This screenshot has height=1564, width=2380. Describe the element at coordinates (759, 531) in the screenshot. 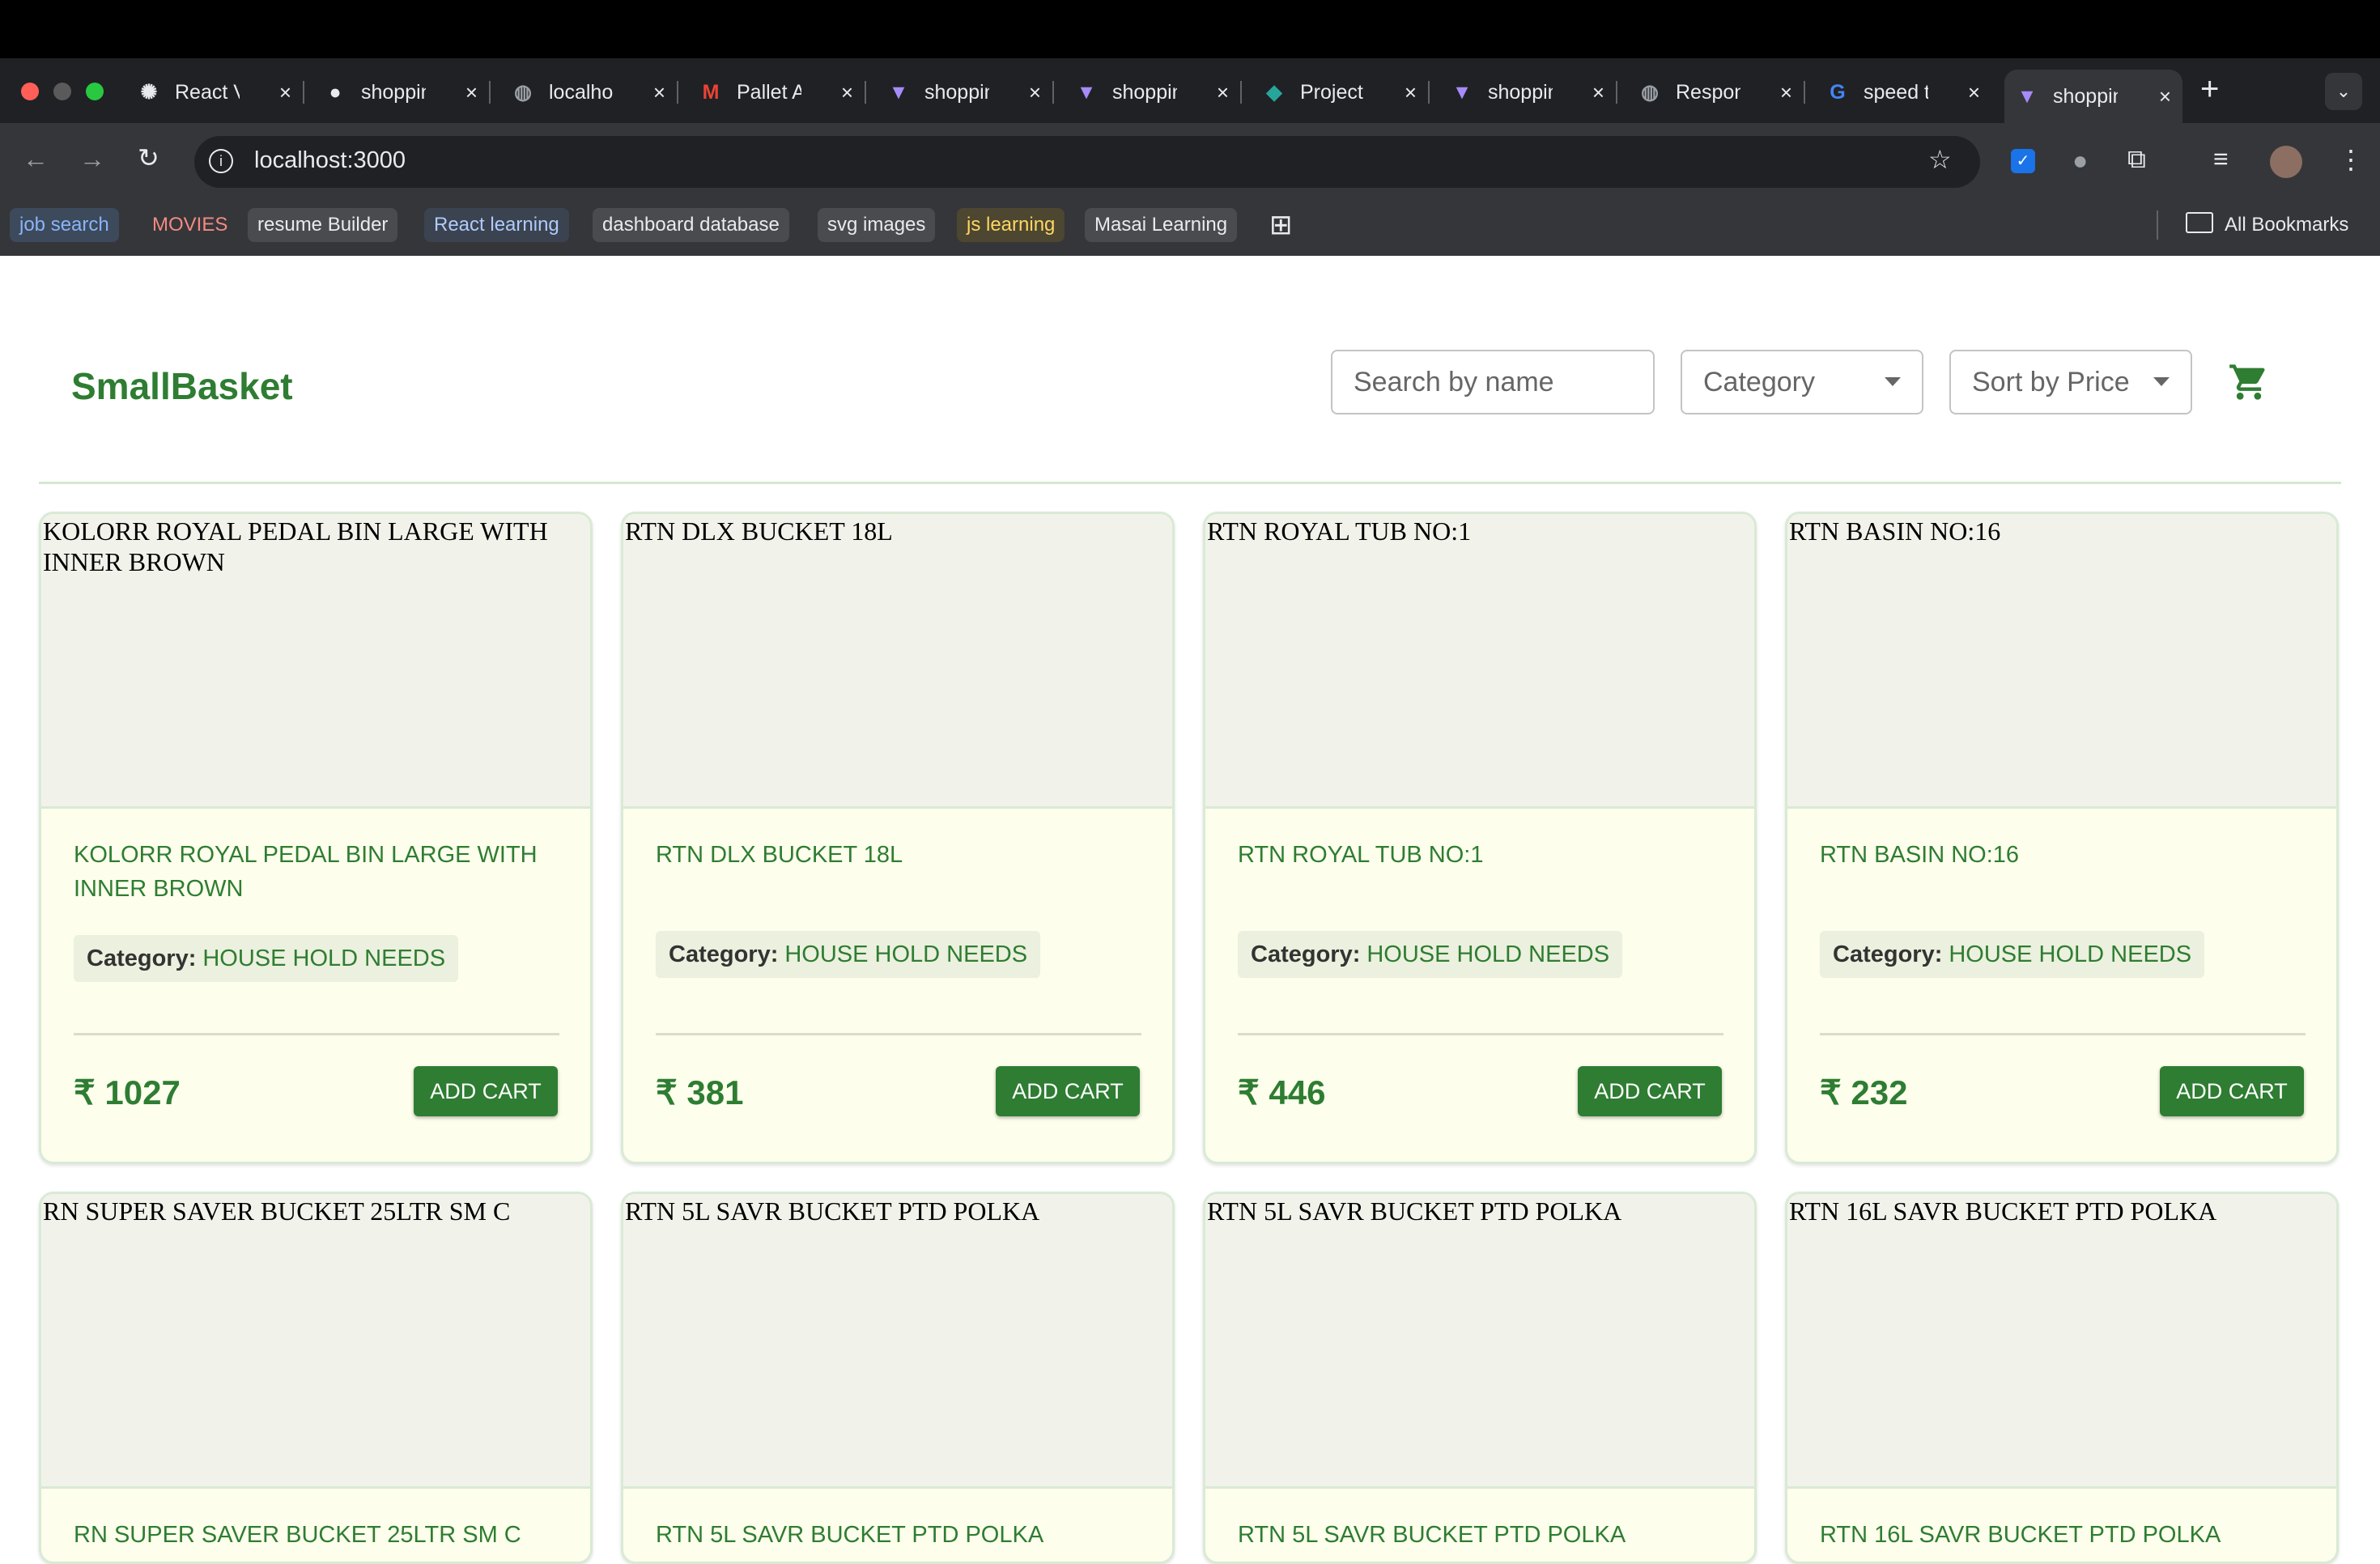

I see `product-image-alt: RTN DLX BUCKET 18L` at that location.